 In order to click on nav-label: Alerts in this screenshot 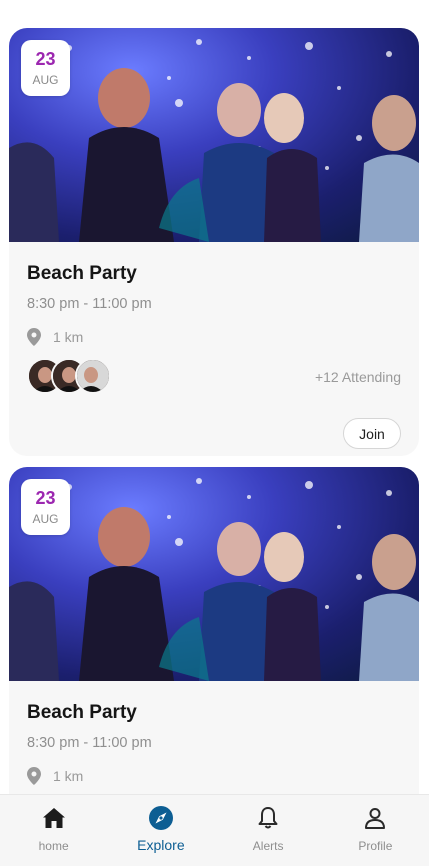, I will do `click(268, 846)`.